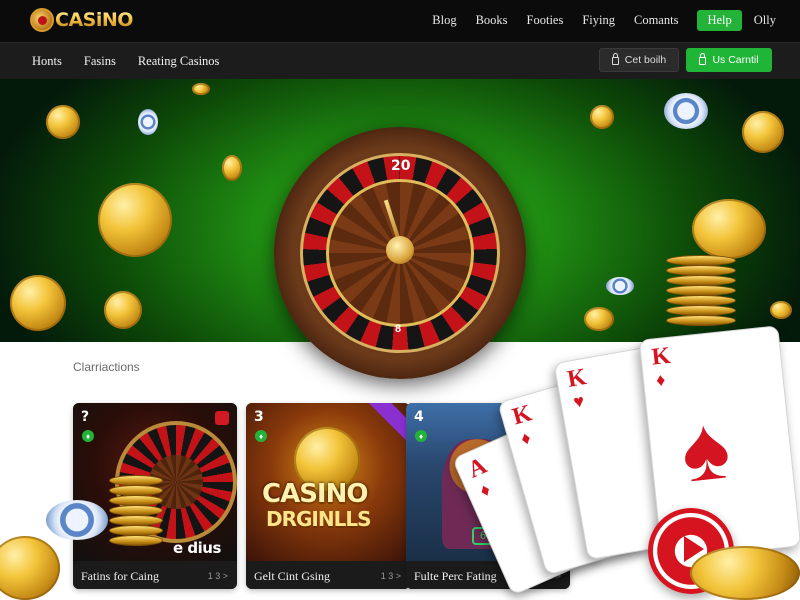 This screenshot has height=600, width=800. Describe the element at coordinates (259, 417) in the screenshot. I see `game-card-number: 3` at that location.